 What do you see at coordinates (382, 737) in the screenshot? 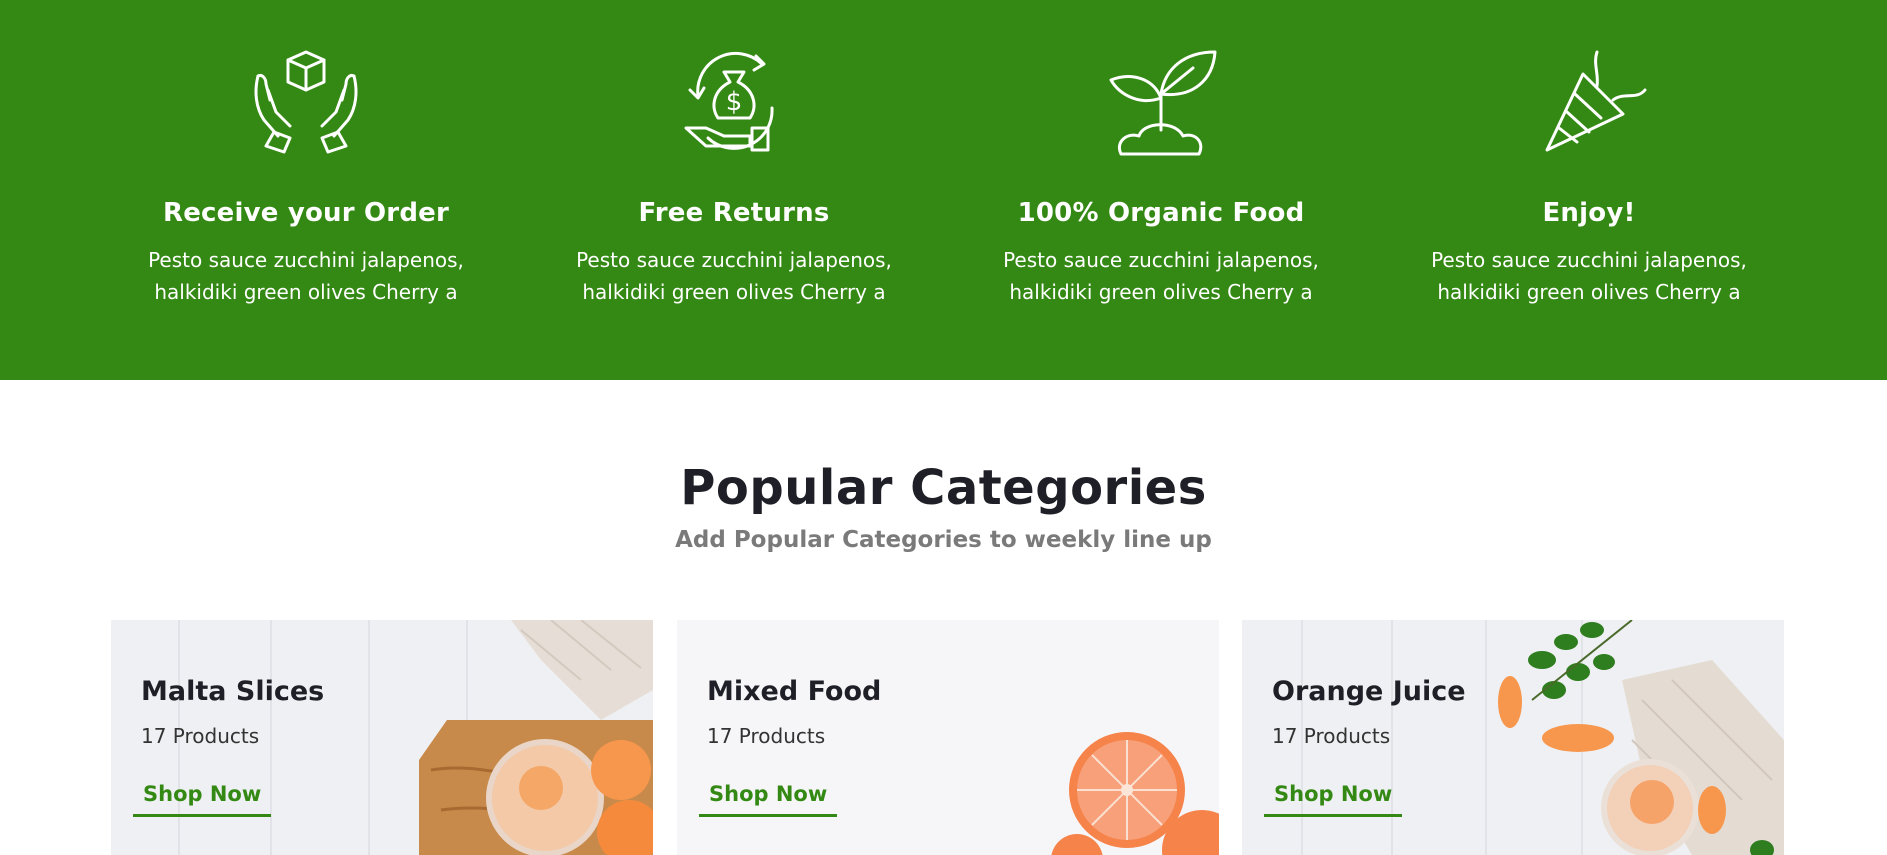
I see `category-card-malta-slices: Malta Slices 17 Products Shop Now` at bounding box center [382, 737].